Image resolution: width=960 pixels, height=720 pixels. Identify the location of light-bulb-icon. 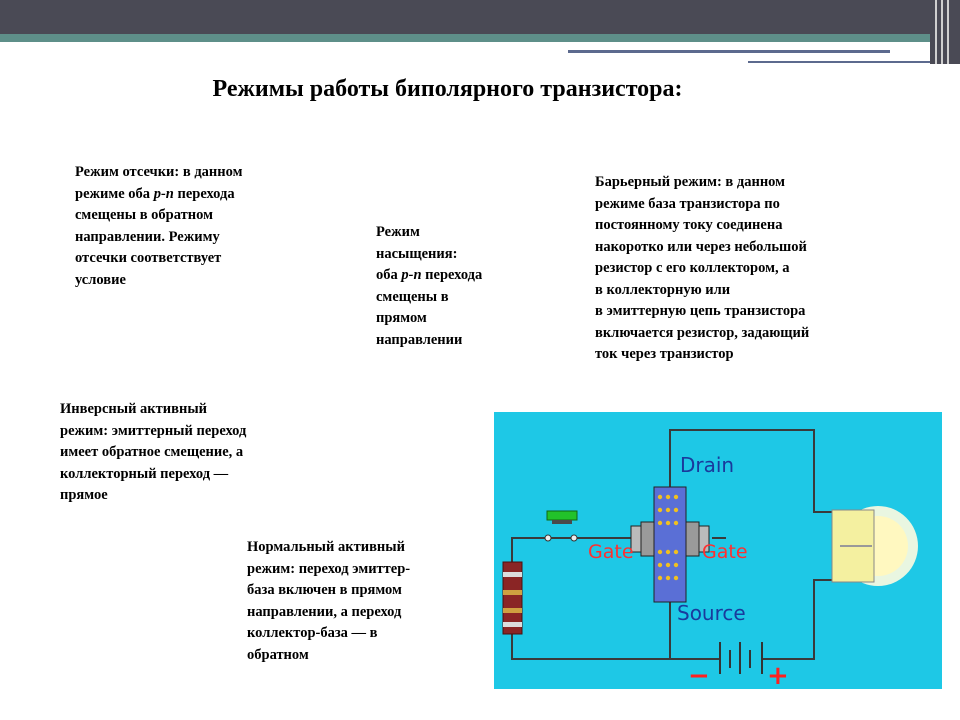
(874, 546).